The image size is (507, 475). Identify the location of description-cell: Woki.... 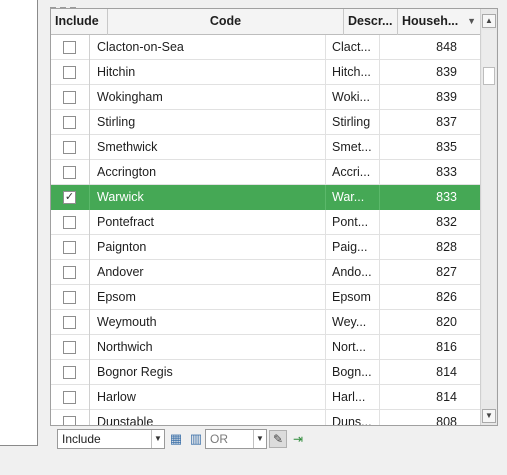
(353, 97).